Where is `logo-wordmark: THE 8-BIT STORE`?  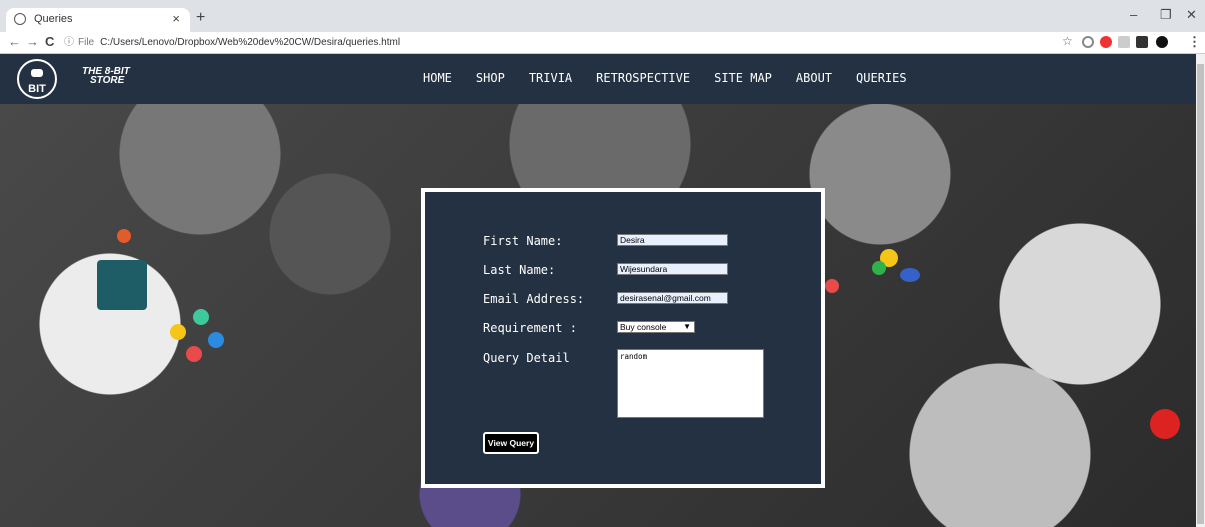
logo-wordmark: THE 8-BIT STORE is located at coordinates (112, 76).